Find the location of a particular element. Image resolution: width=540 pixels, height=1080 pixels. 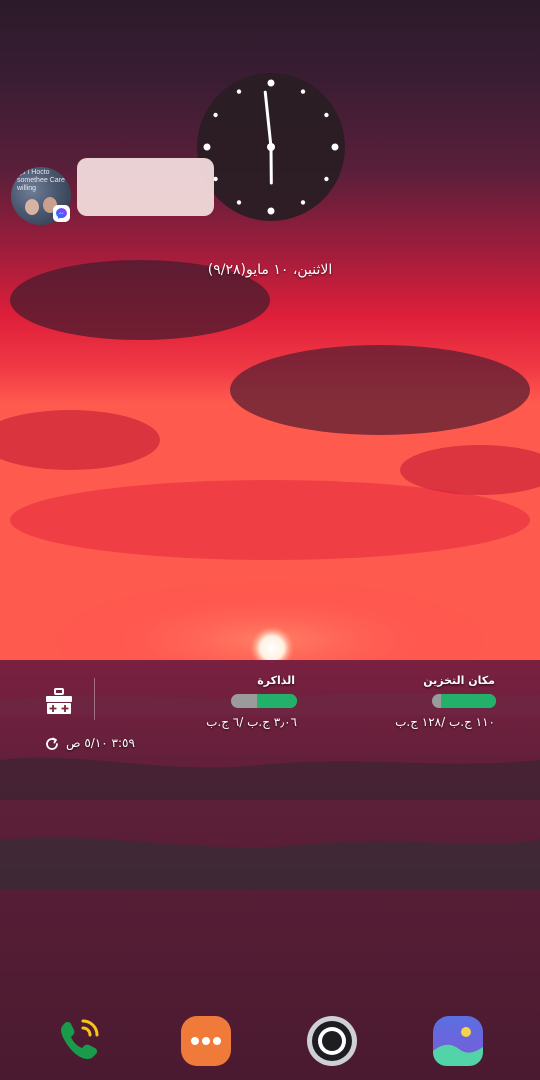

storage-label: مكان التخزين is located at coordinates (459, 680).